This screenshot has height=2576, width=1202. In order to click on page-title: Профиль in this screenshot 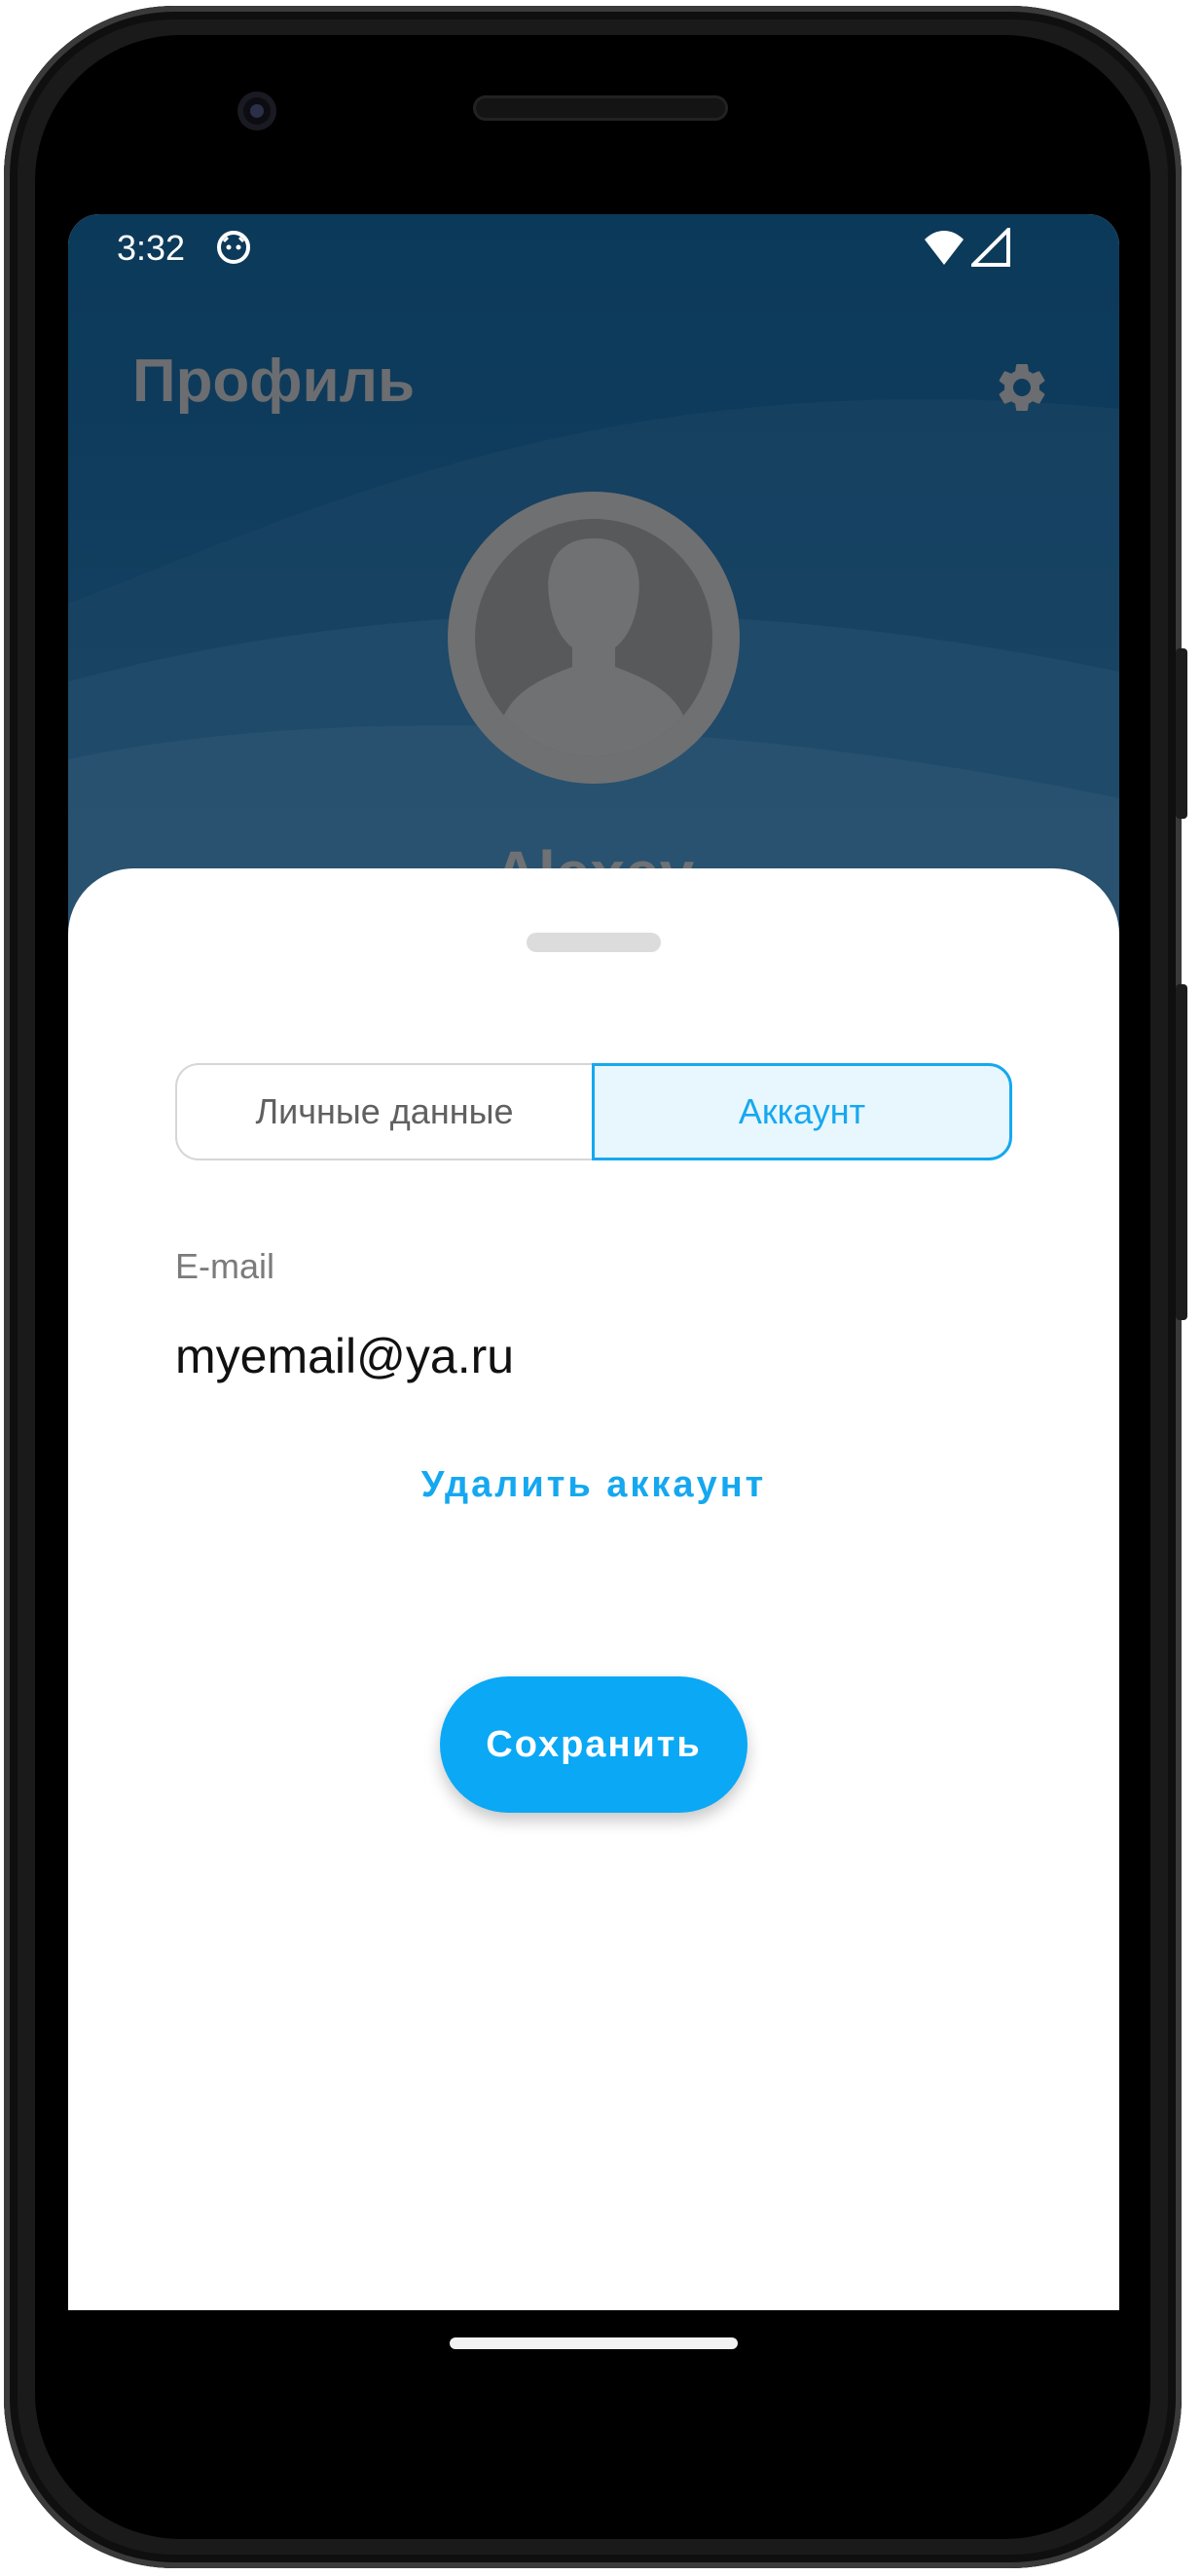, I will do `click(274, 381)`.